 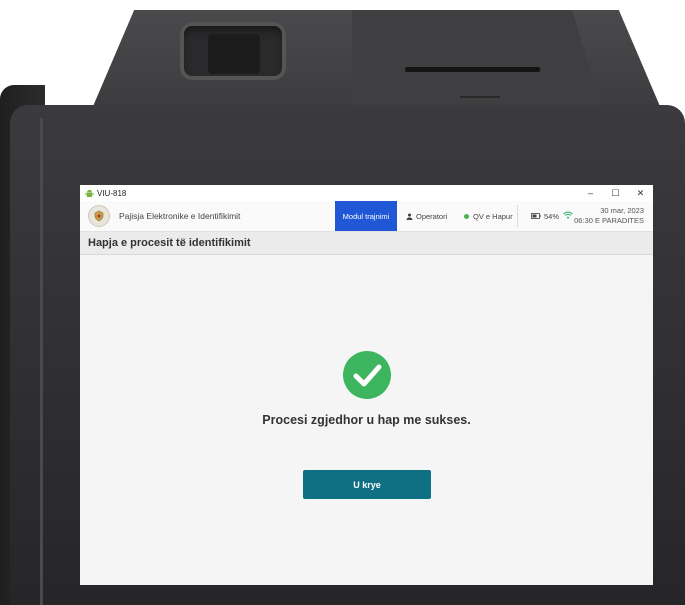 I want to click on device-slot, so click(x=472, y=69).